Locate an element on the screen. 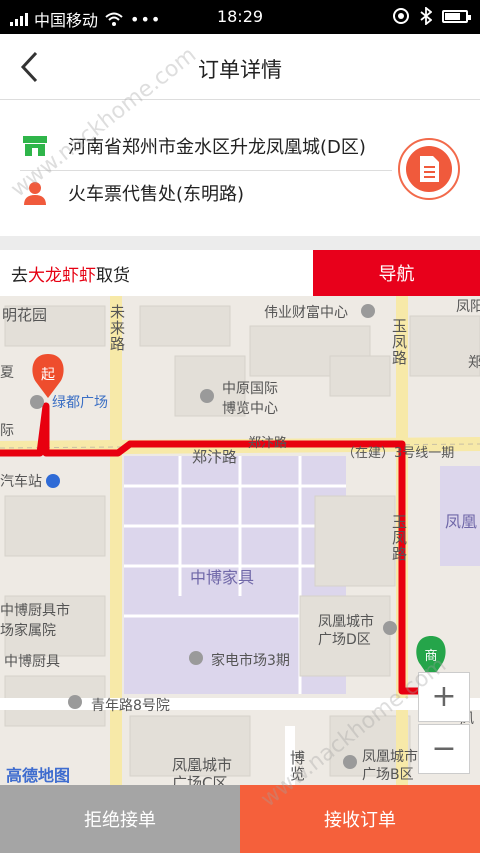 The image size is (480, 853). app-header: 订单详情 is located at coordinates (240, 67).